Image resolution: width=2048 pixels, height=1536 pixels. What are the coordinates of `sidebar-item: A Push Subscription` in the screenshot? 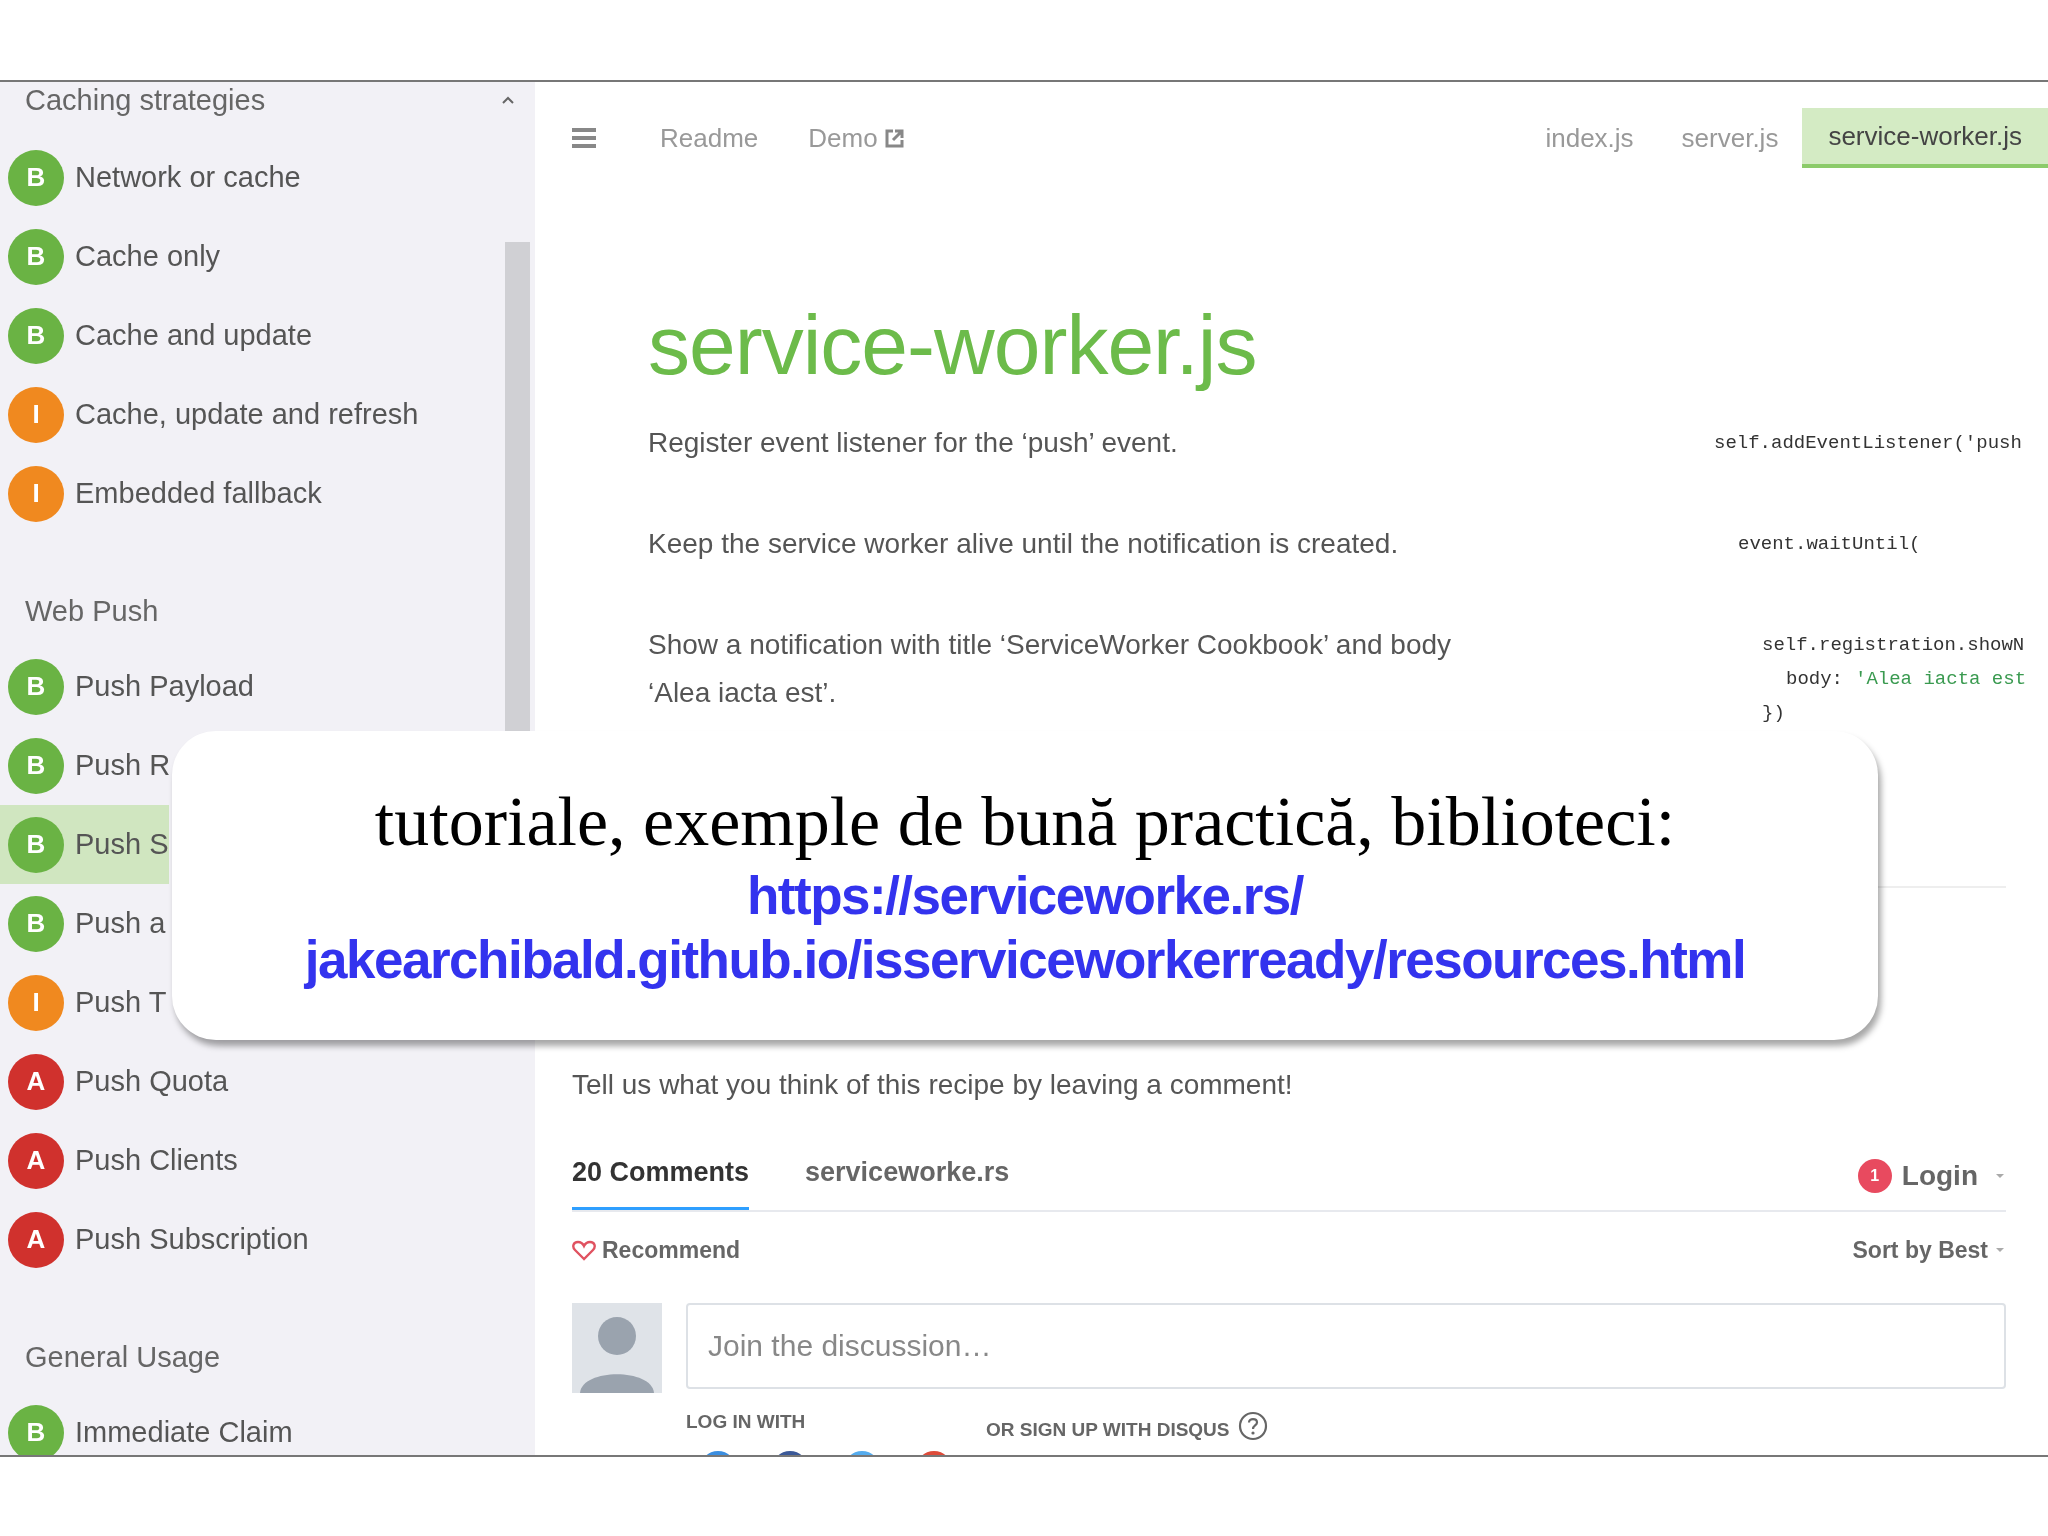 It's located at (154, 1239).